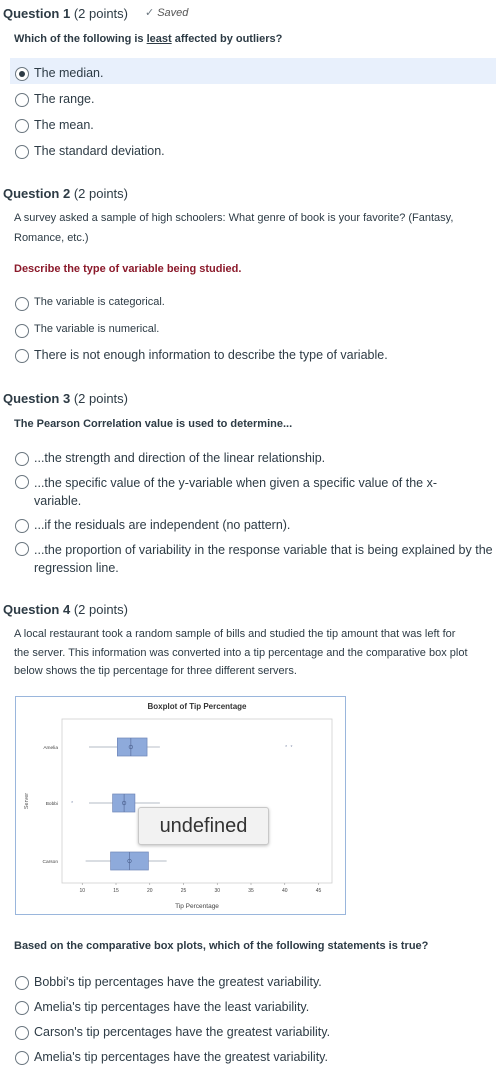 This screenshot has height=1083, width=503. What do you see at coordinates (150, 891) in the screenshot?
I see `x-tick-label: 20` at bounding box center [150, 891].